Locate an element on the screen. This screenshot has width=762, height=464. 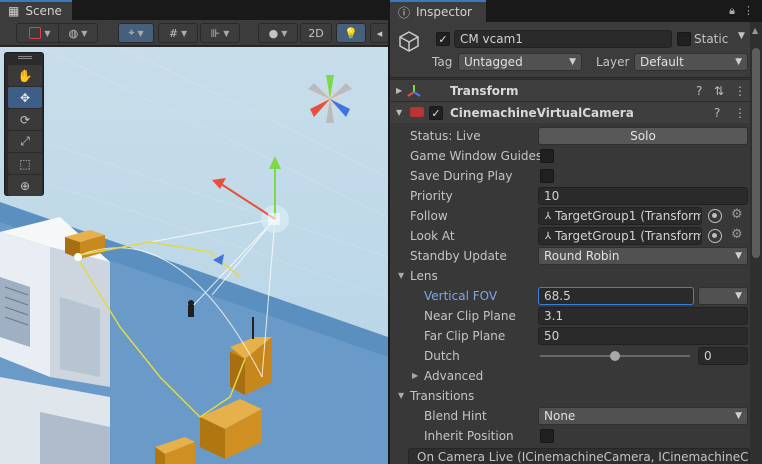
rect-icon: ⬚ is located at coordinates (25, 163).